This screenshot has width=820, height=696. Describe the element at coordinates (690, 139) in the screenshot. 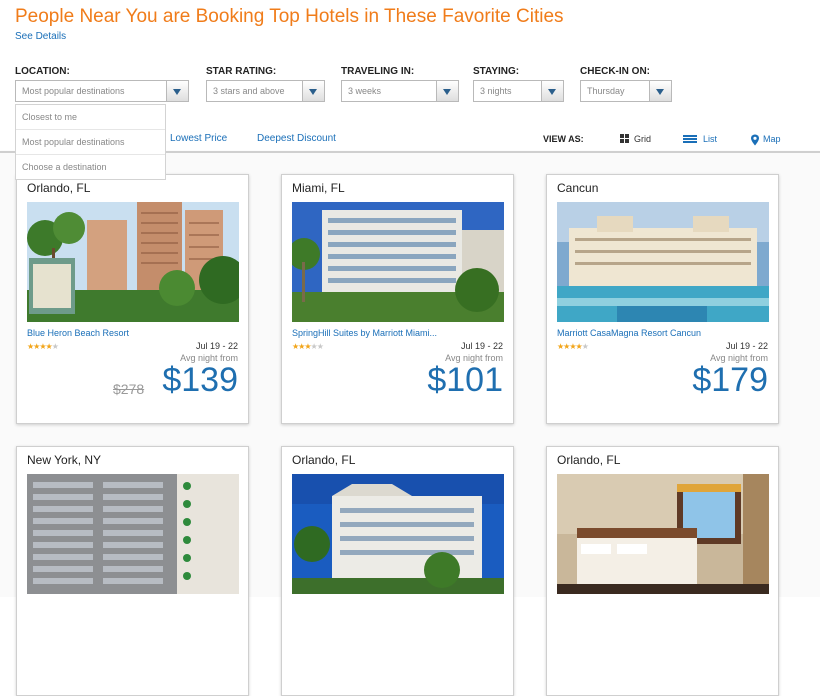

I see `list-icon` at that location.